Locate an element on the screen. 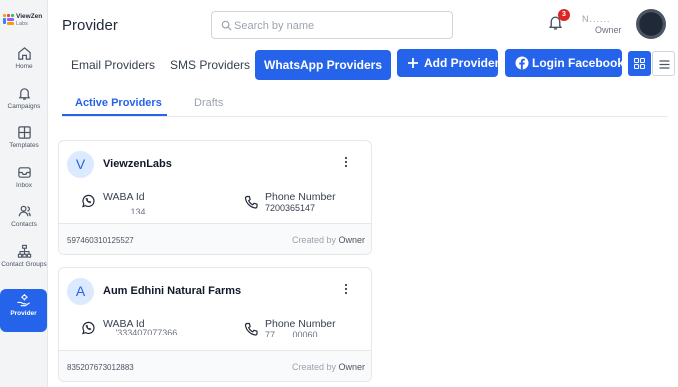 The height and width of the screenshot is (387, 678). sidebar-item-templates: Templates is located at coordinates (24, 145).